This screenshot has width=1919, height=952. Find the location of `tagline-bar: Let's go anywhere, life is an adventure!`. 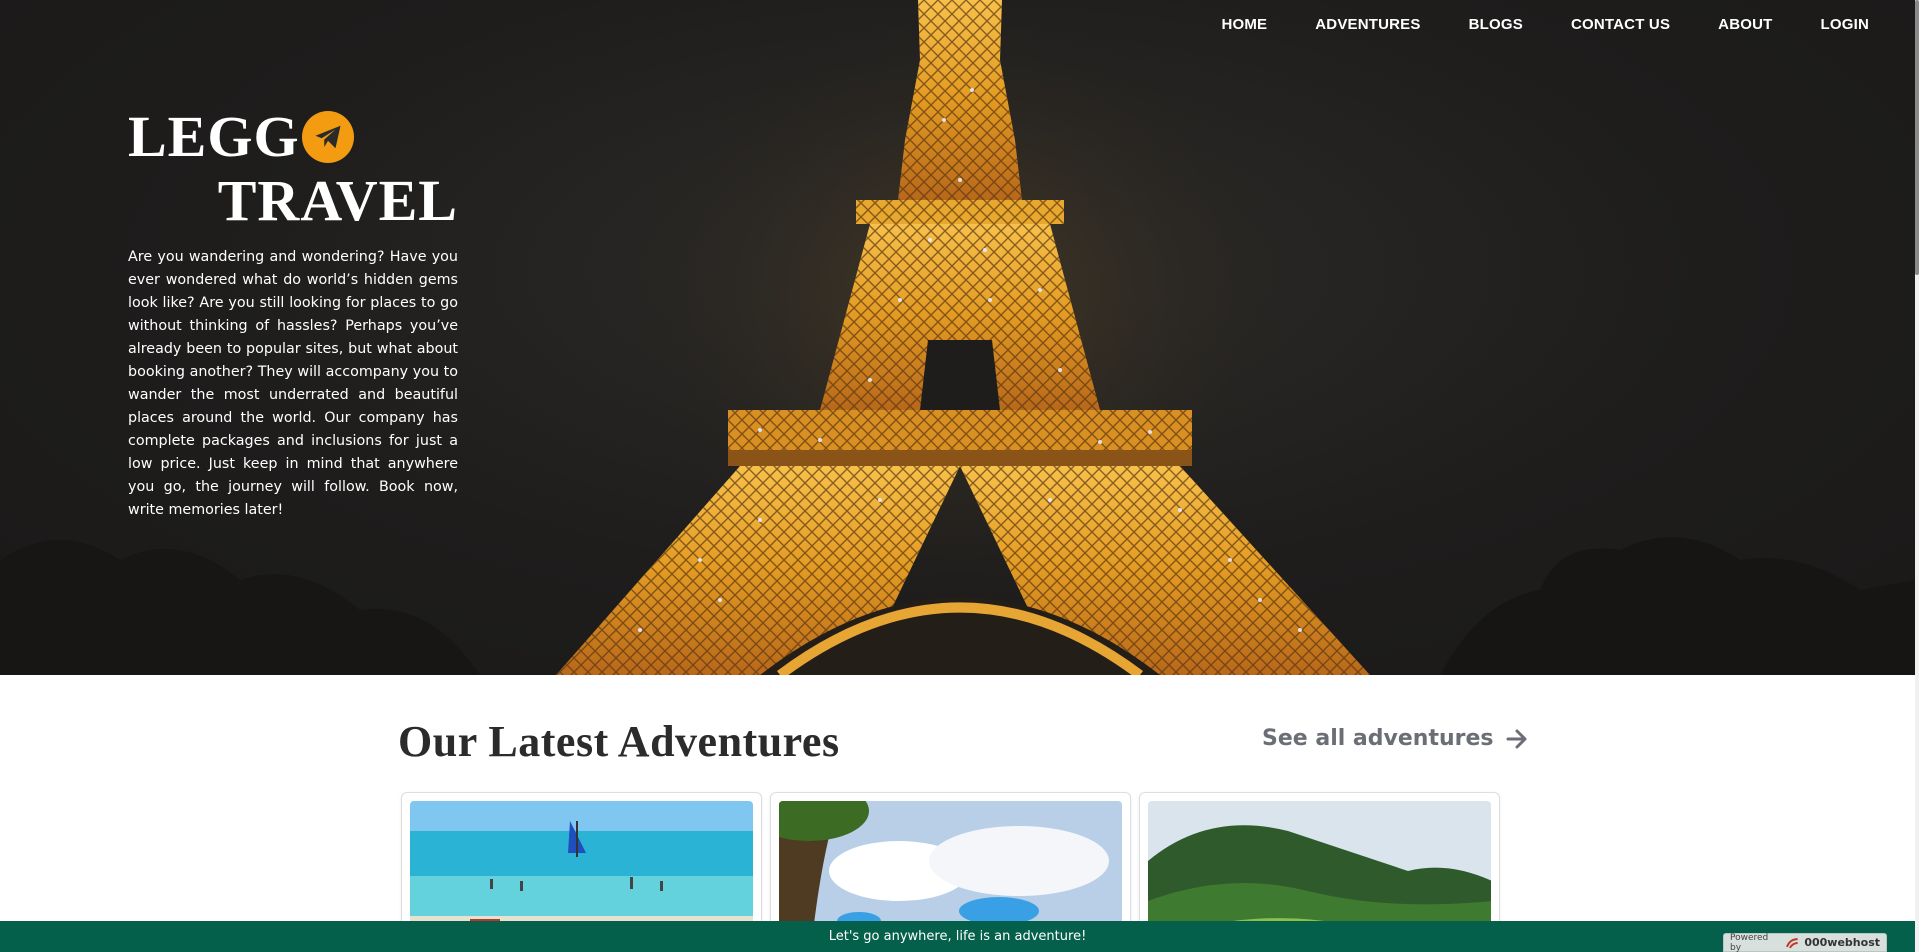

tagline-bar: Let's go anywhere, life is an adventure! is located at coordinates (957, 936).